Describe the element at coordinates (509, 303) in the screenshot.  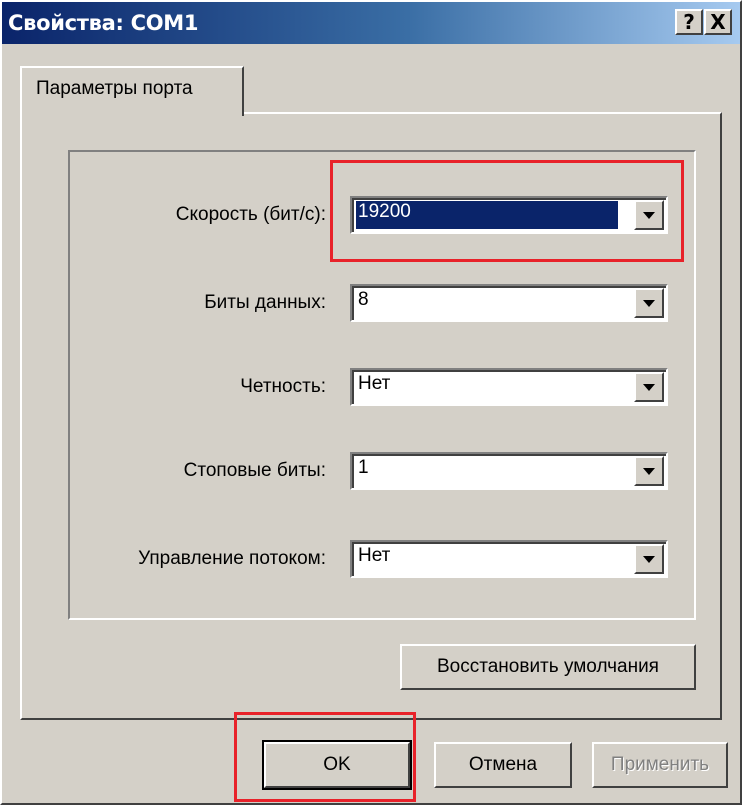
I see `data-bits-select: 8` at that location.